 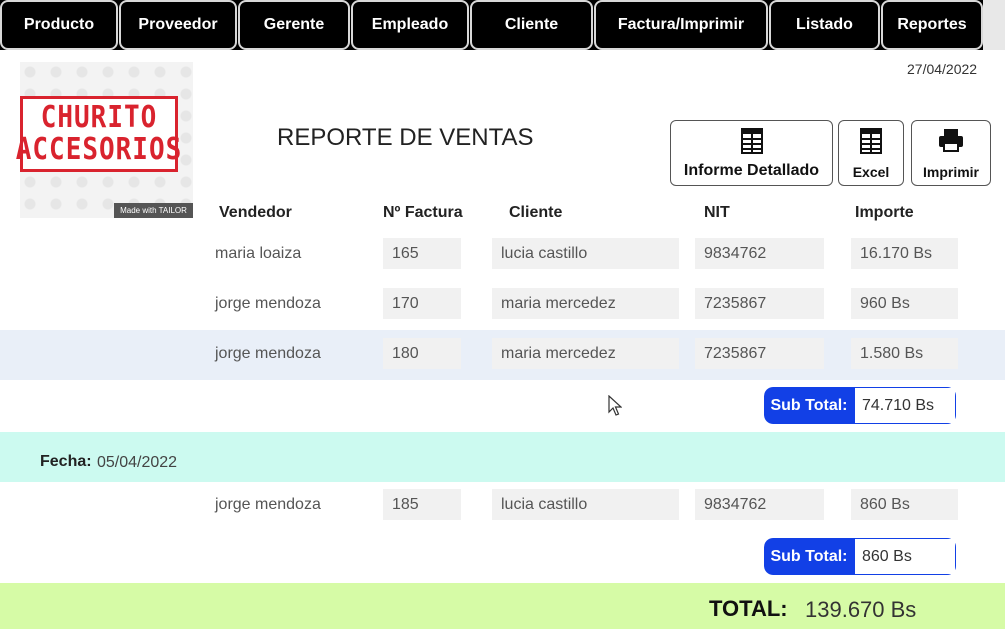 I want to click on spreadsheet-icon, so click(x=751, y=143).